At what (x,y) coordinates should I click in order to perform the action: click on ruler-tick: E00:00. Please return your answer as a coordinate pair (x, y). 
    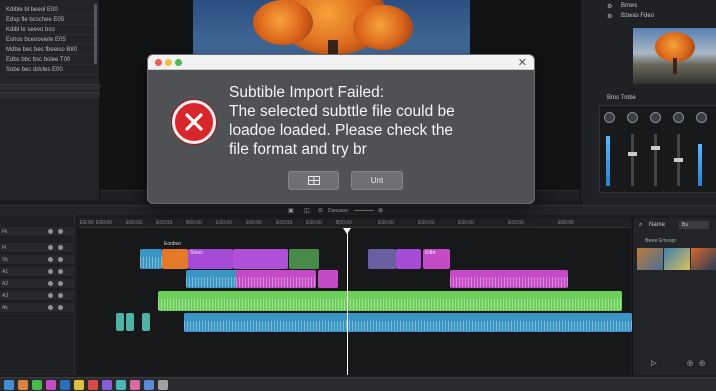
    Looking at the image, I should click on (516, 223).